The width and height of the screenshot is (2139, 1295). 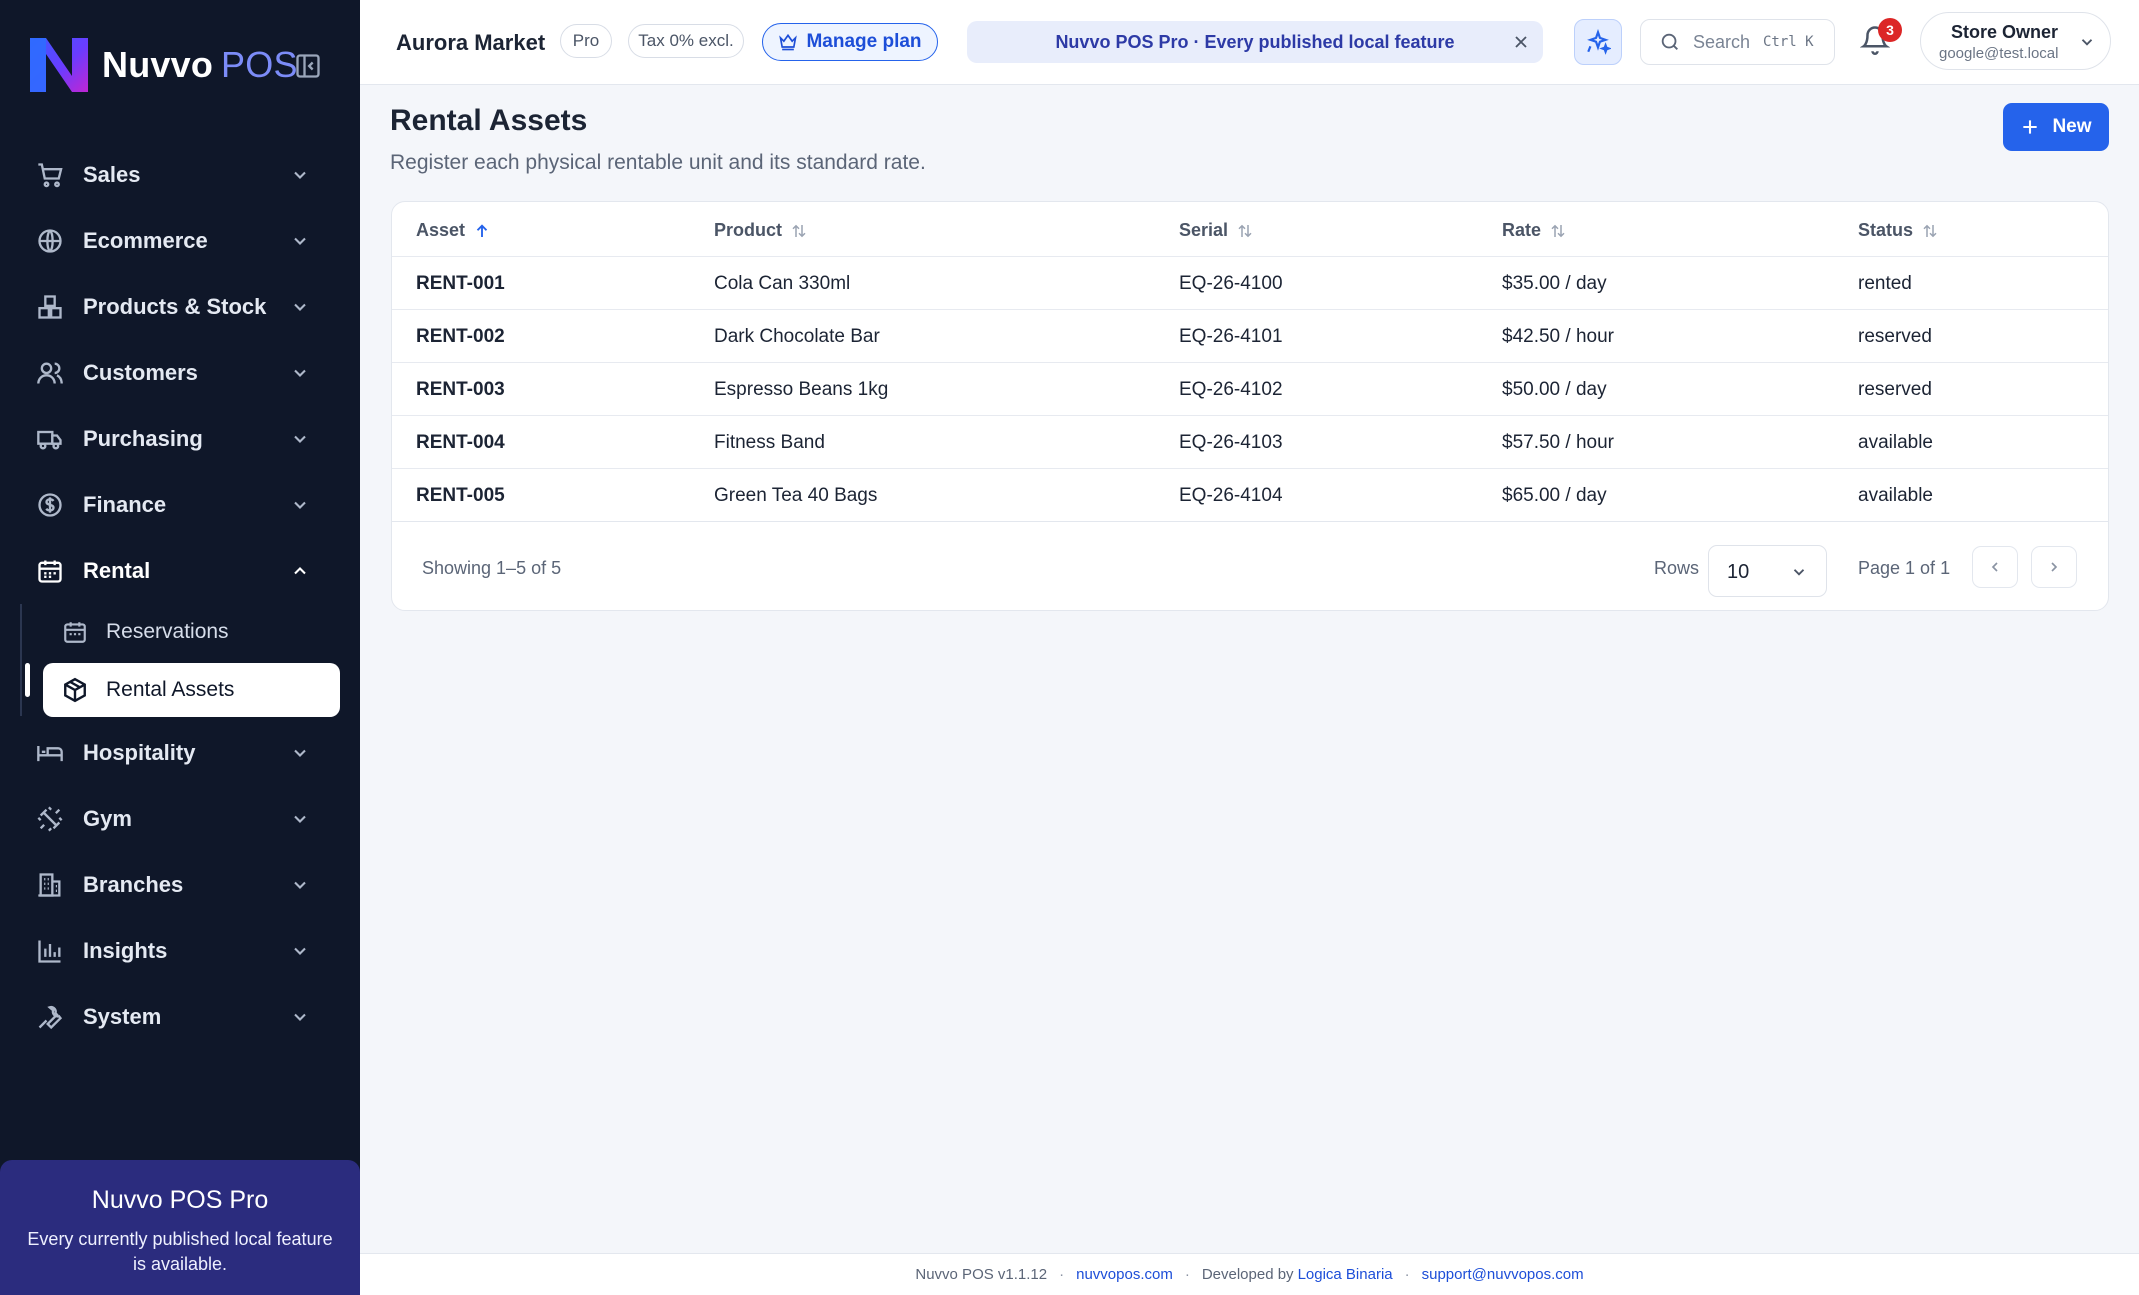 What do you see at coordinates (453, 230) in the screenshot?
I see `column-header-asset: Asset` at bounding box center [453, 230].